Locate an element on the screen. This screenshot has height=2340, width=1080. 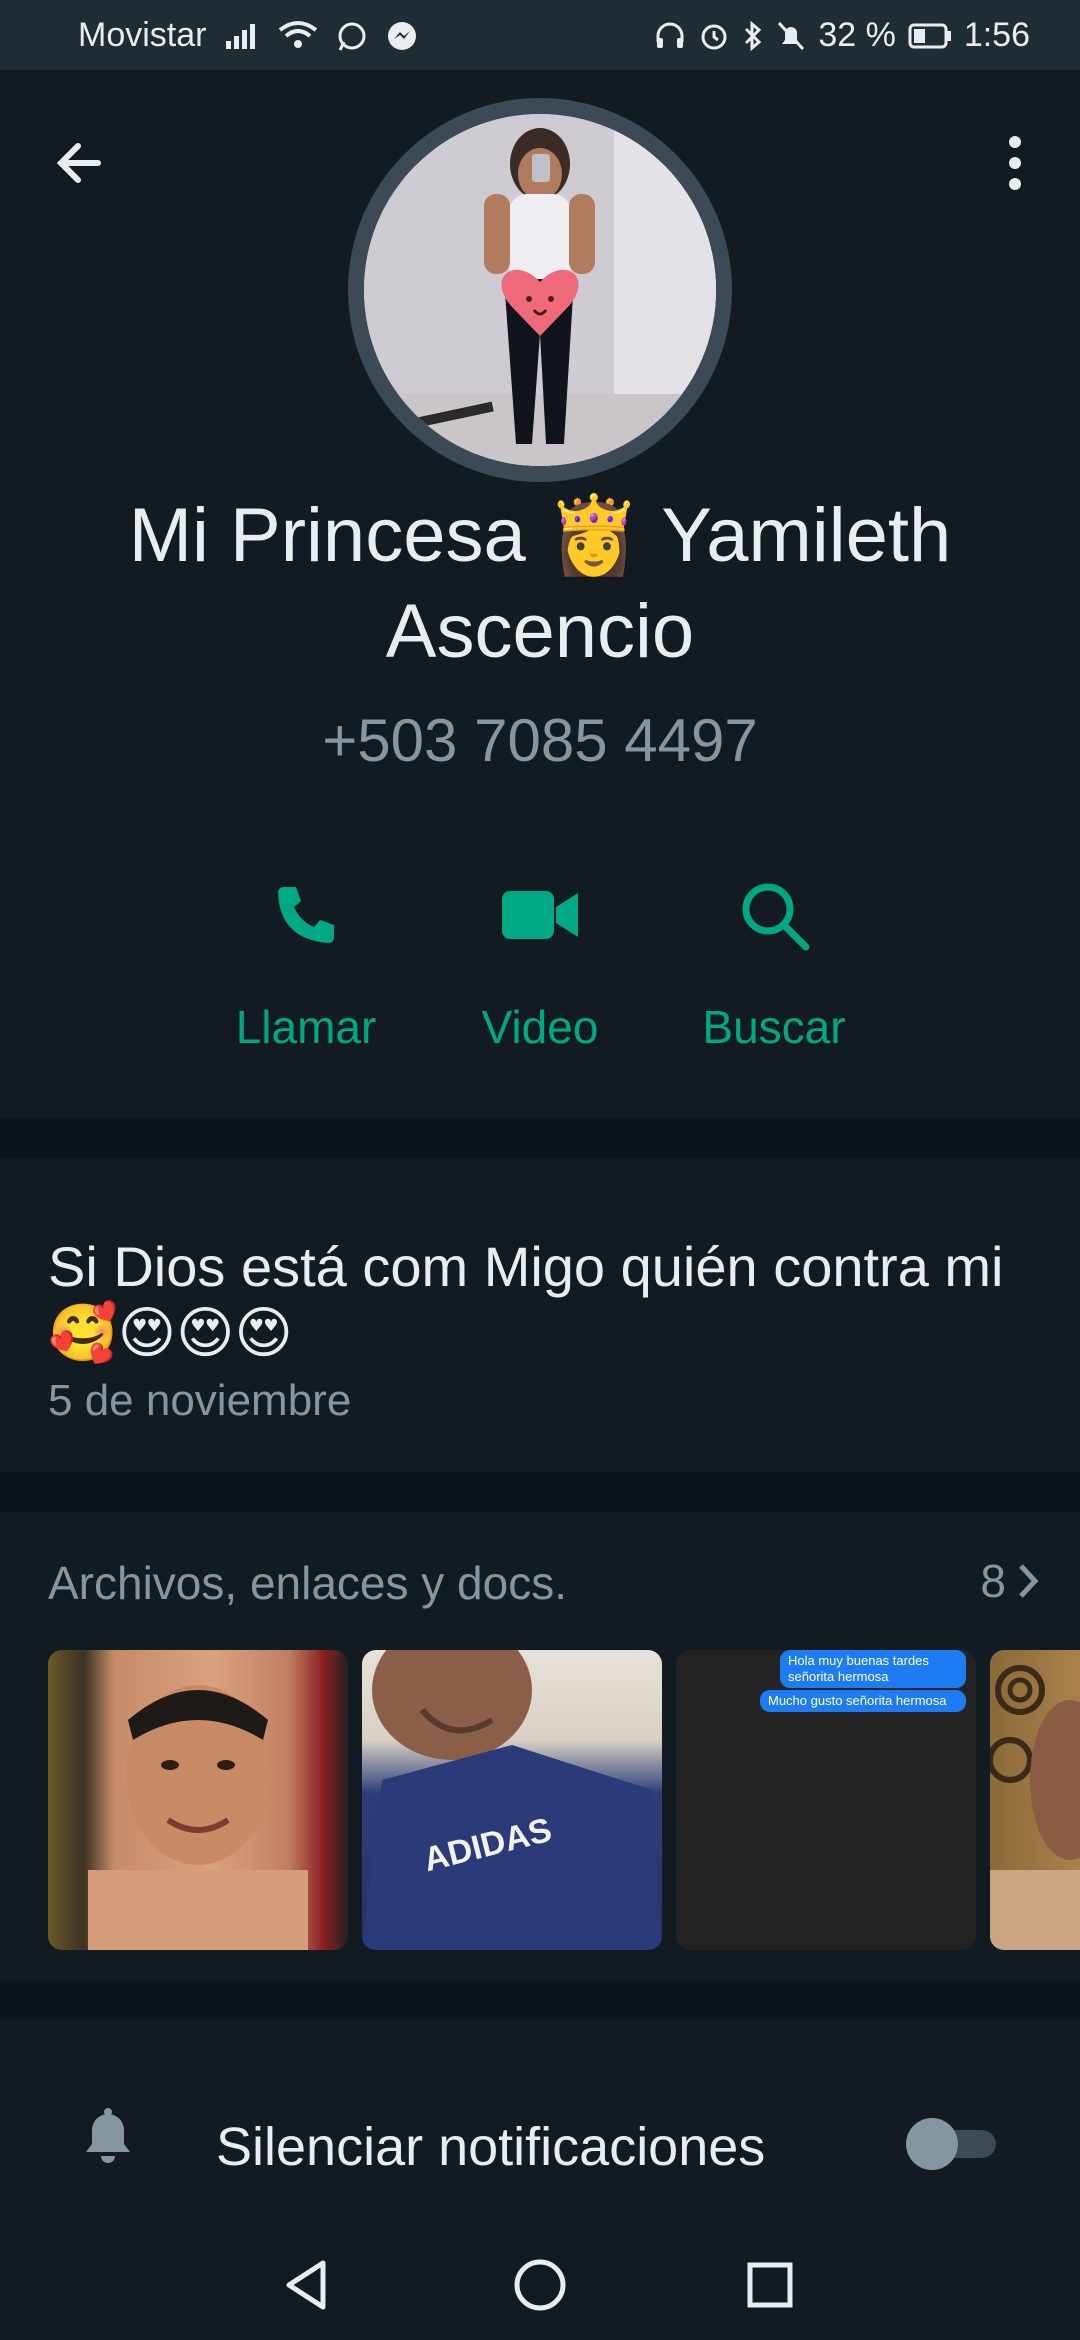
circle-home-icon is located at coordinates (540, 2285).